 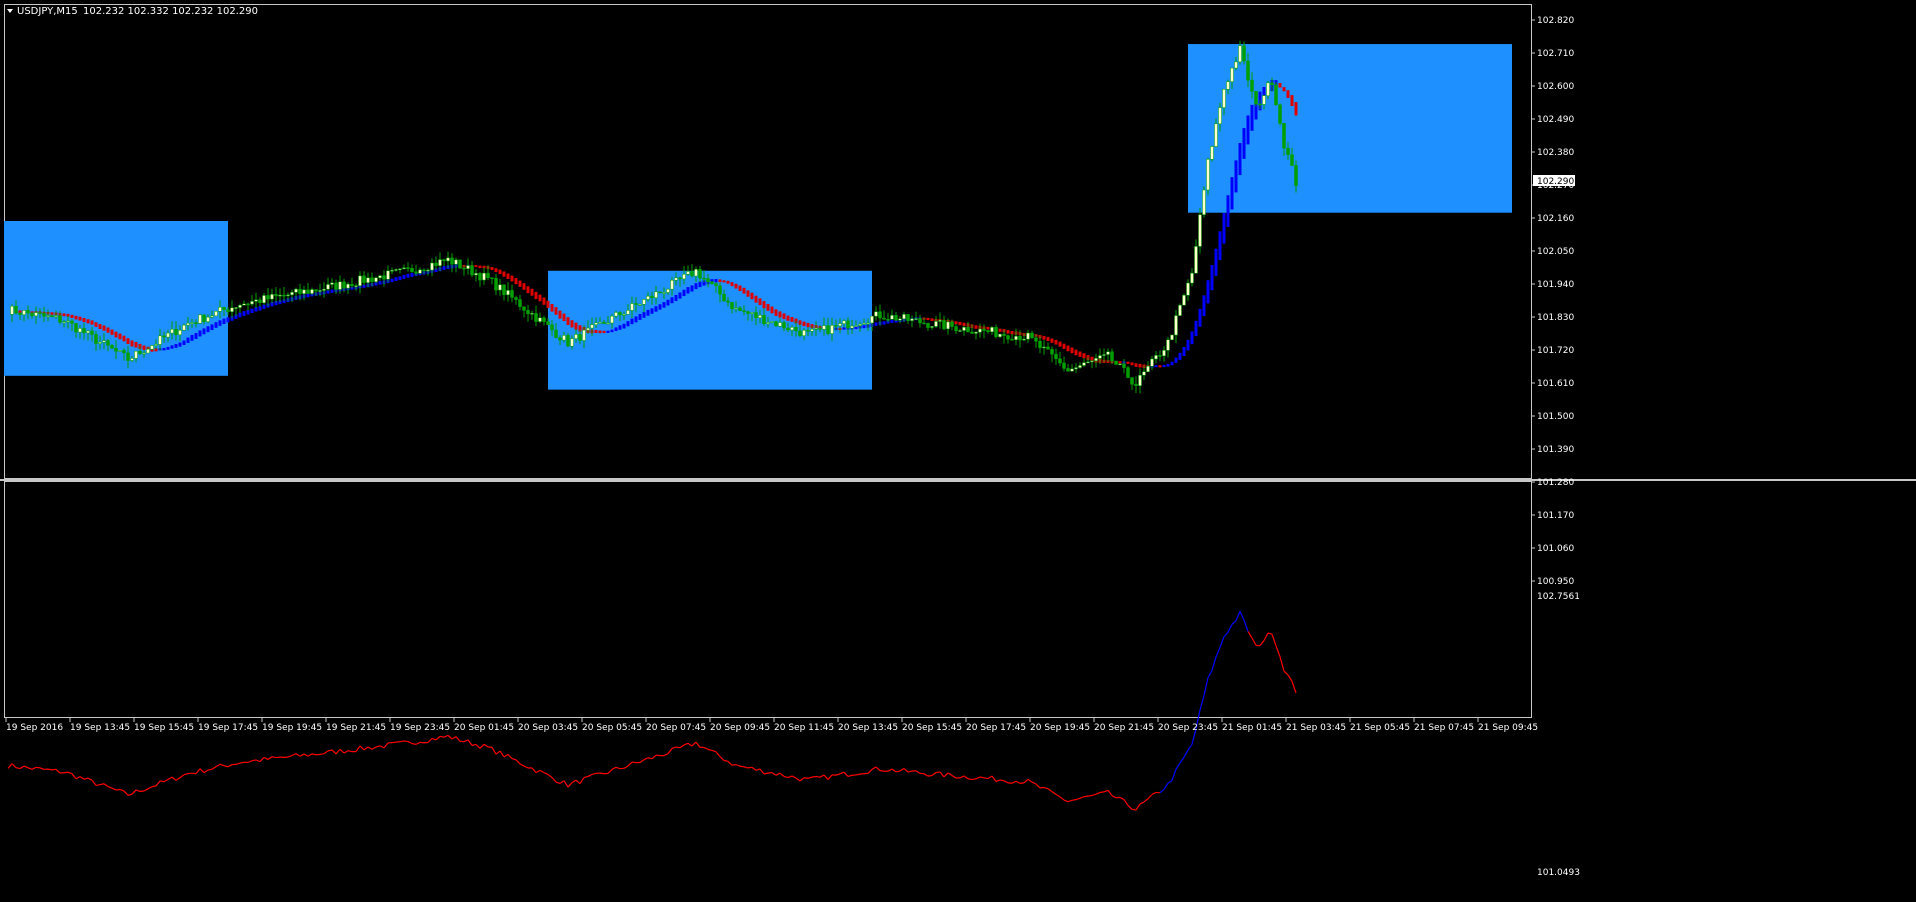 What do you see at coordinates (164, 728) in the screenshot?
I see `time-tick-label: 19 Sep 15:45` at bounding box center [164, 728].